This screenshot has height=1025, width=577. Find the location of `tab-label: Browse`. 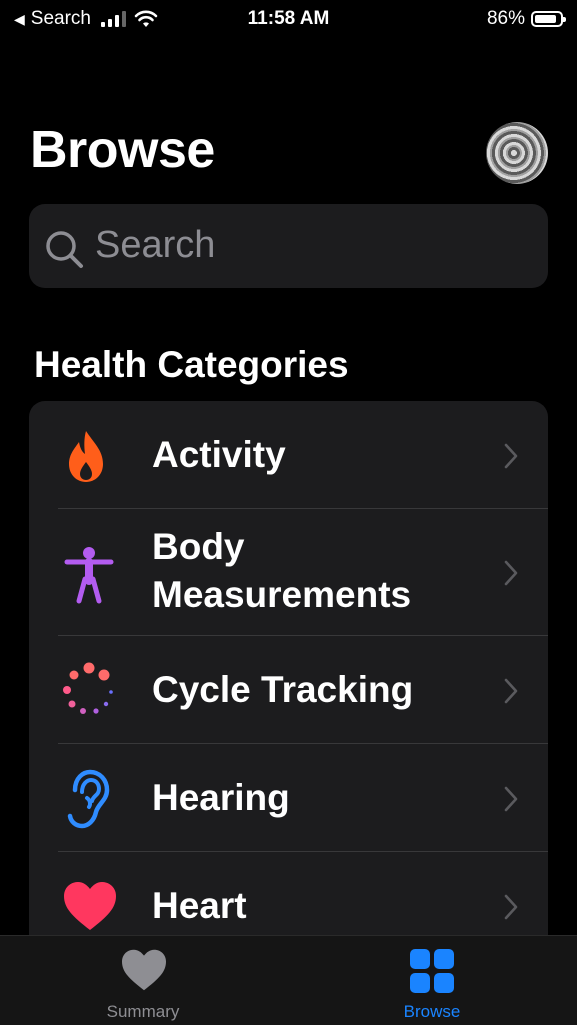

tab-label: Browse is located at coordinates (432, 1011).